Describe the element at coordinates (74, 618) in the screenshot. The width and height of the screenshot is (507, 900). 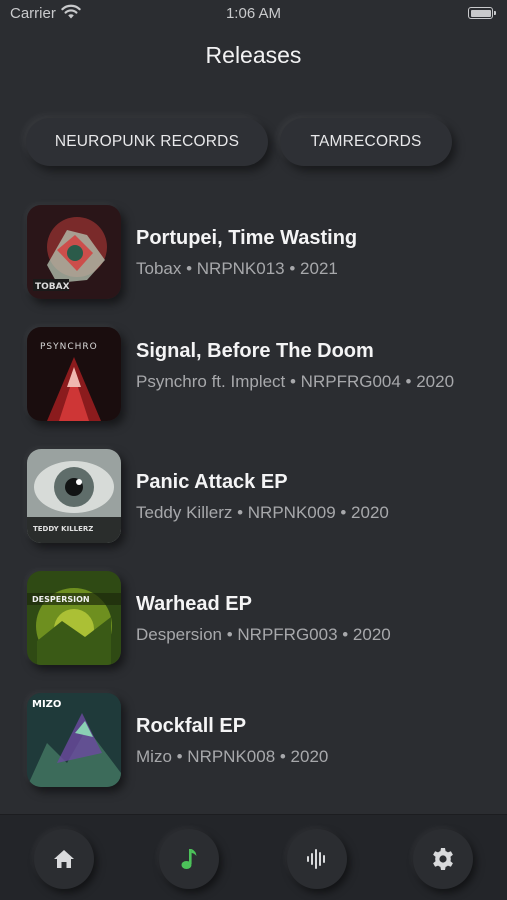
I see `release-cover: DESPERSION` at that location.